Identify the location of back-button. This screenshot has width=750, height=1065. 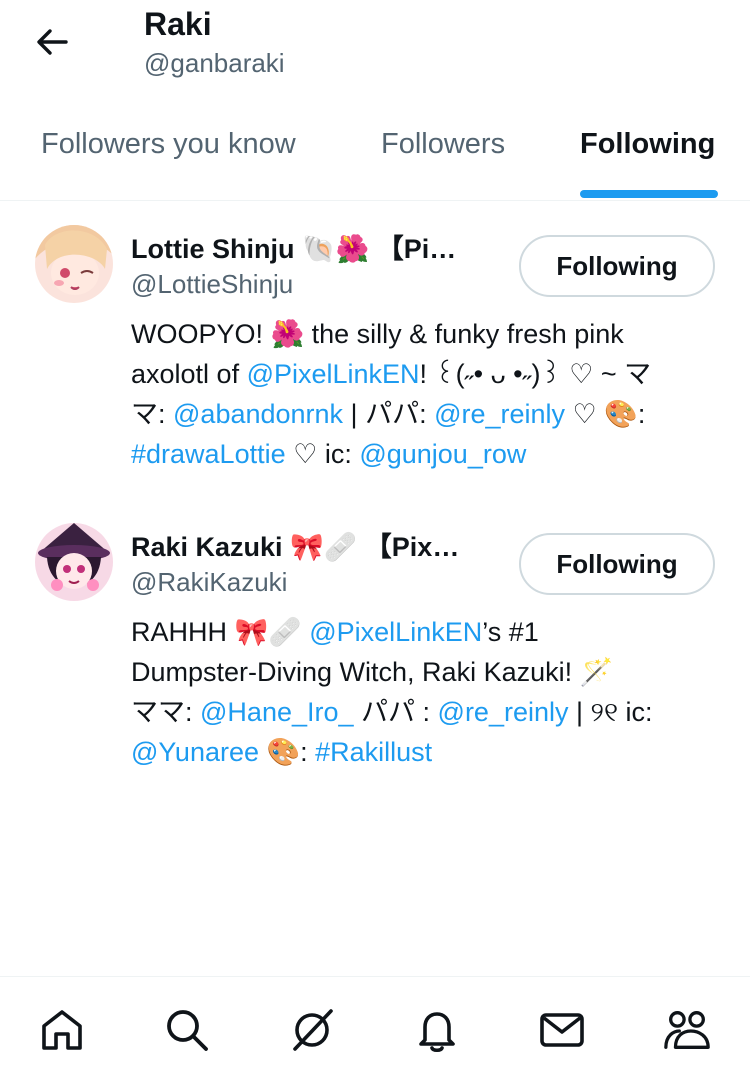
(52, 42).